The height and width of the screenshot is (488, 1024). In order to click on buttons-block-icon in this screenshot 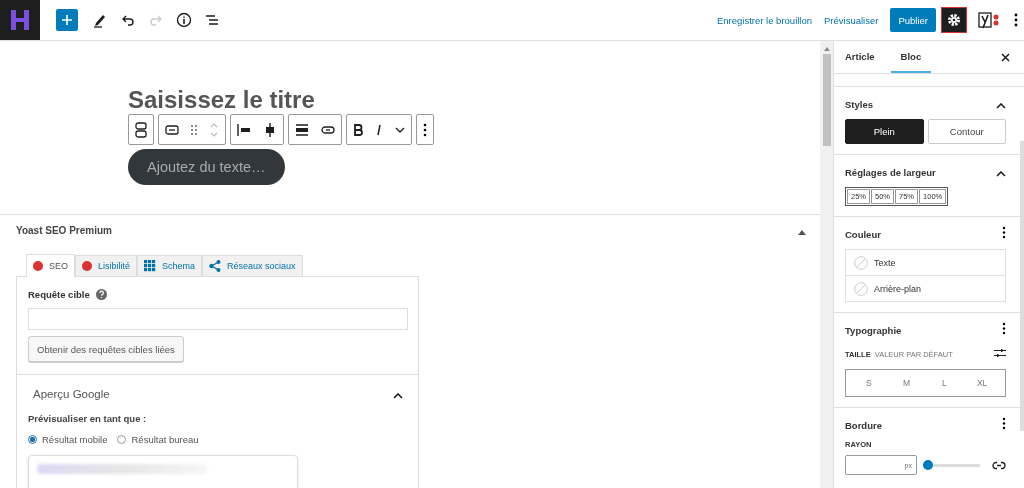, I will do `click(141, 129)`.